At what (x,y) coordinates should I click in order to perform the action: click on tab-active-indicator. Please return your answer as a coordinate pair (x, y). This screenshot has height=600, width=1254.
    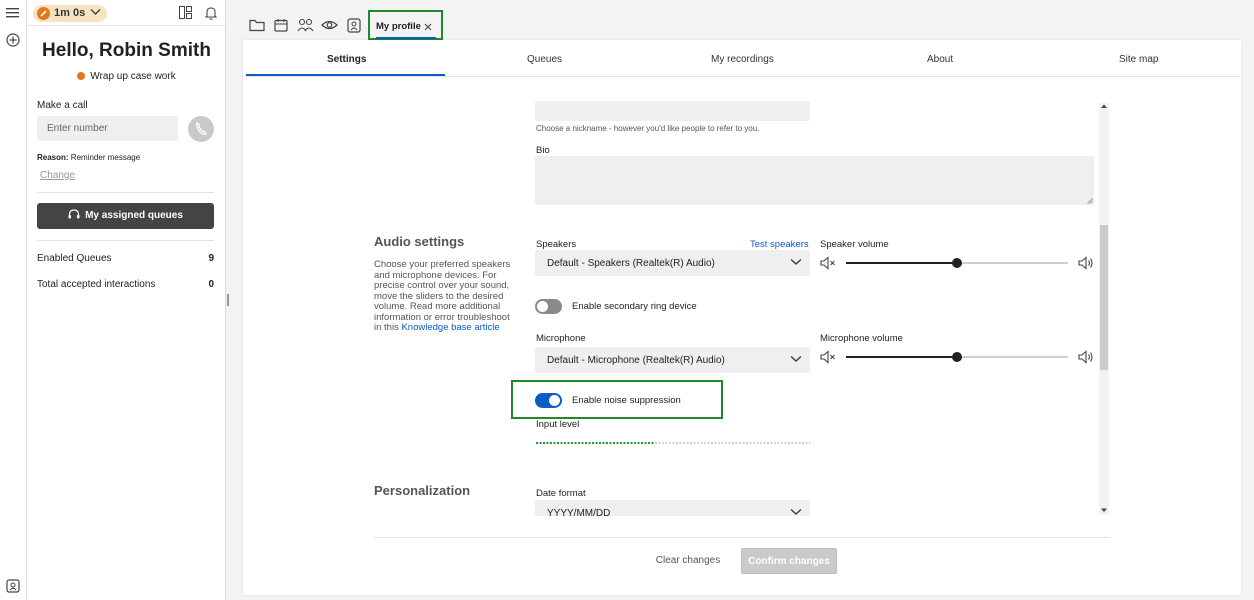
    Looking at the image, I should click on (406, 38).